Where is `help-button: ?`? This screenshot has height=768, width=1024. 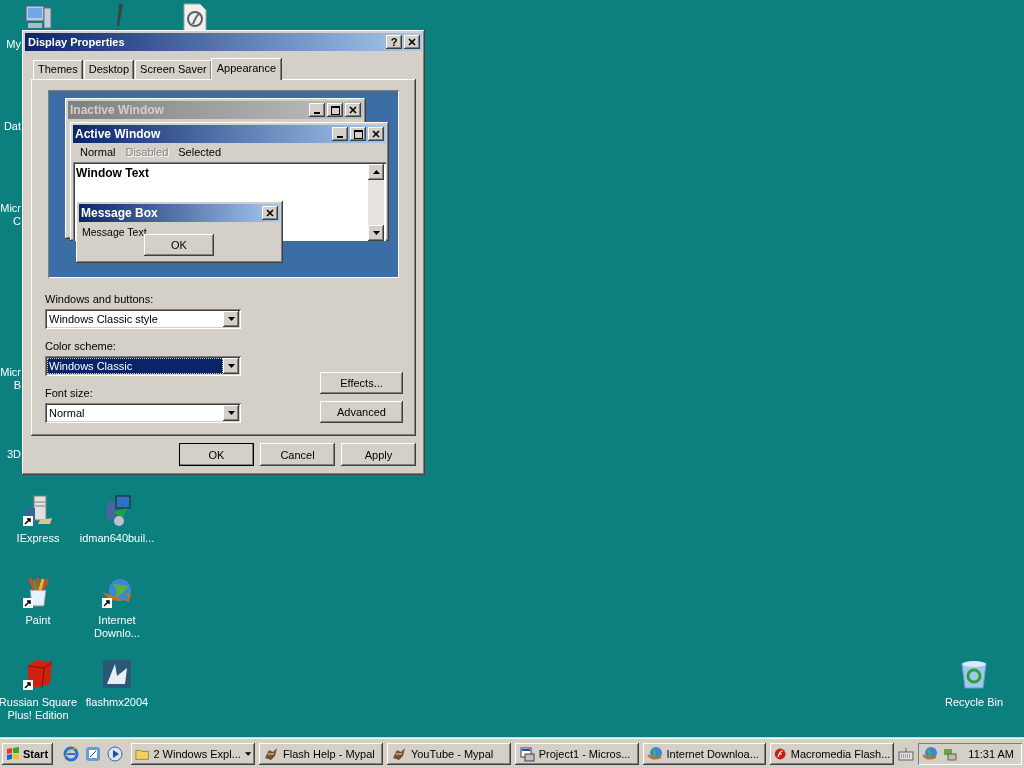
help-button: ? is located at coordinates (394, 42).